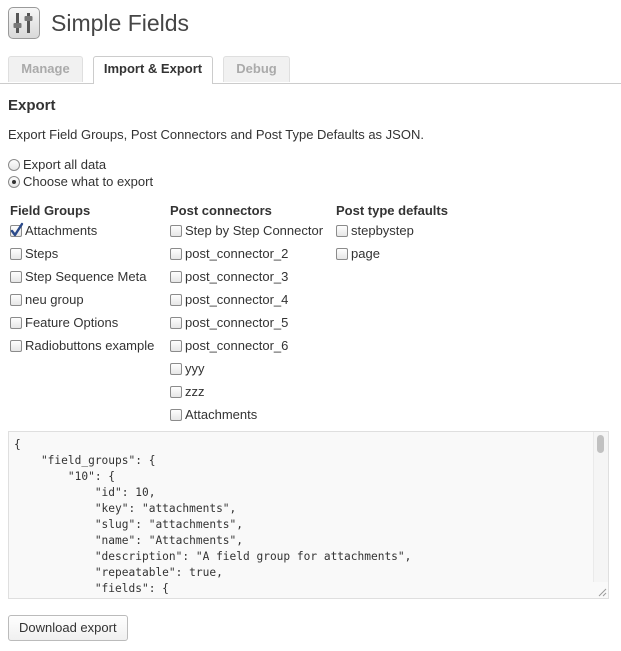 The height and width of the screenshot is (651, 621). Describe the element at coordinates (382, 230) in the screenshot. I see `post-type-default-label: stepbystep` at that location.